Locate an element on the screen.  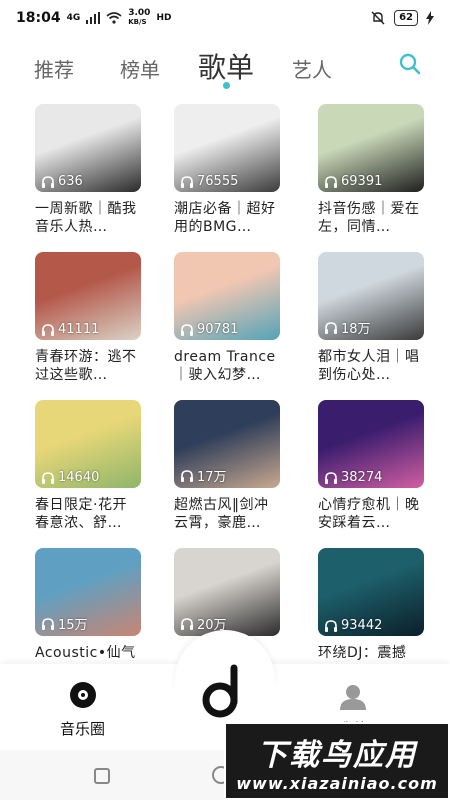
net-speed-value: 3.00 is located at coordinates (139, 13).